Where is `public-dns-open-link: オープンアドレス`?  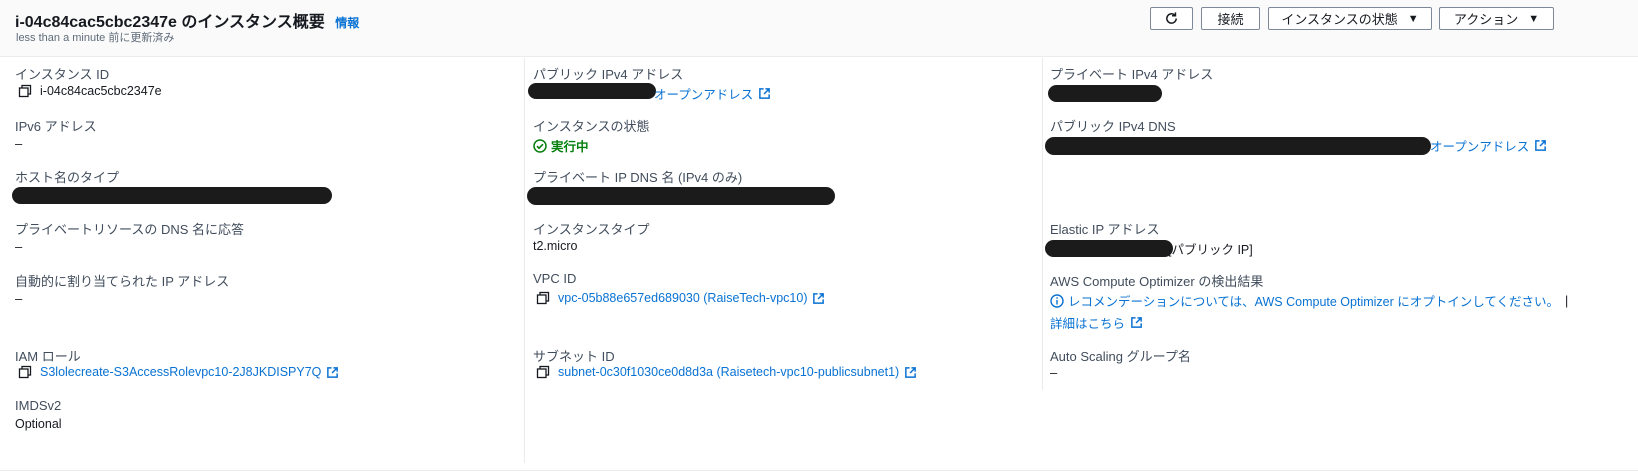
public-dns-open-link: オープンアドレス is located at coordinates (1488, 145).